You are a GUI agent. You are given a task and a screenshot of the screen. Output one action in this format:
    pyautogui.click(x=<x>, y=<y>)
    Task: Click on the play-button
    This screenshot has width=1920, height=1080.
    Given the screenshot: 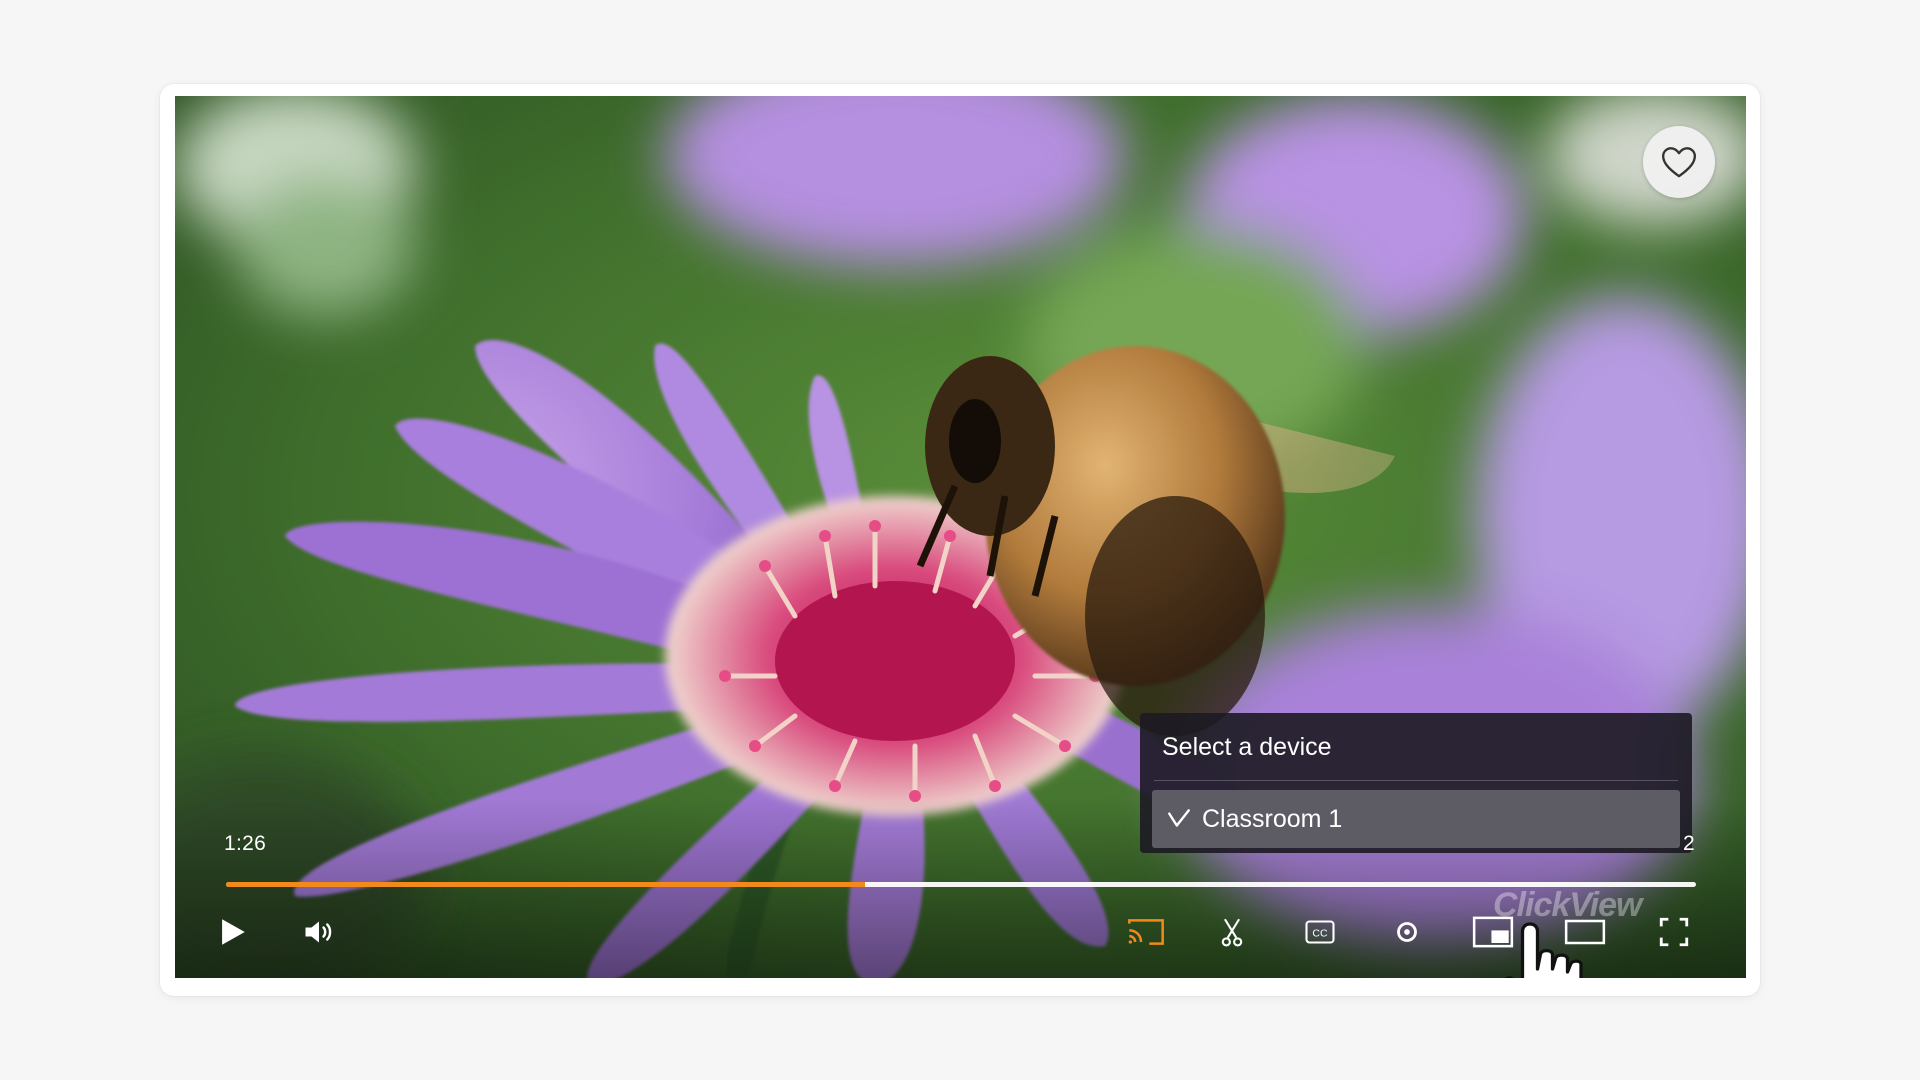 What is the action you would take?
    pyautogui.click(x=232, y=932)
    